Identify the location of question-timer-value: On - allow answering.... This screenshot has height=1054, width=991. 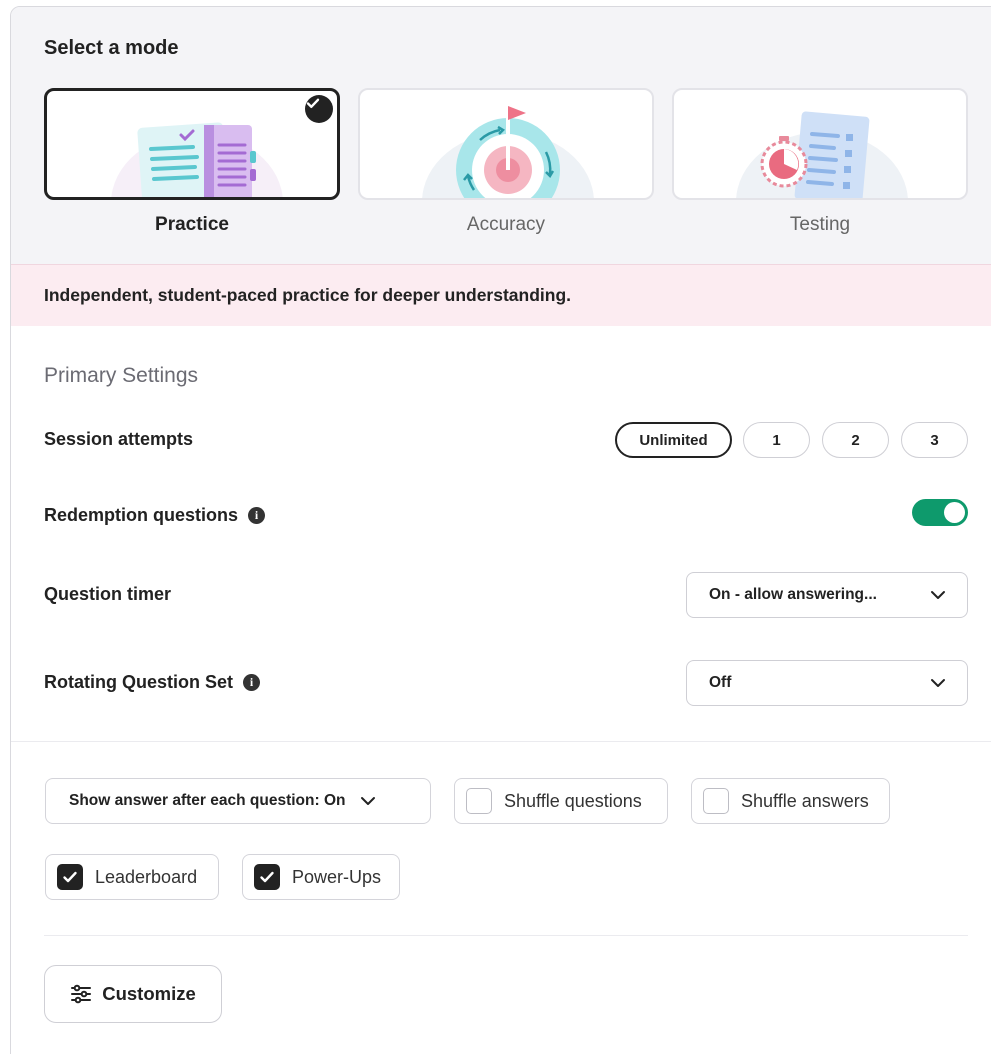
(793, 594).